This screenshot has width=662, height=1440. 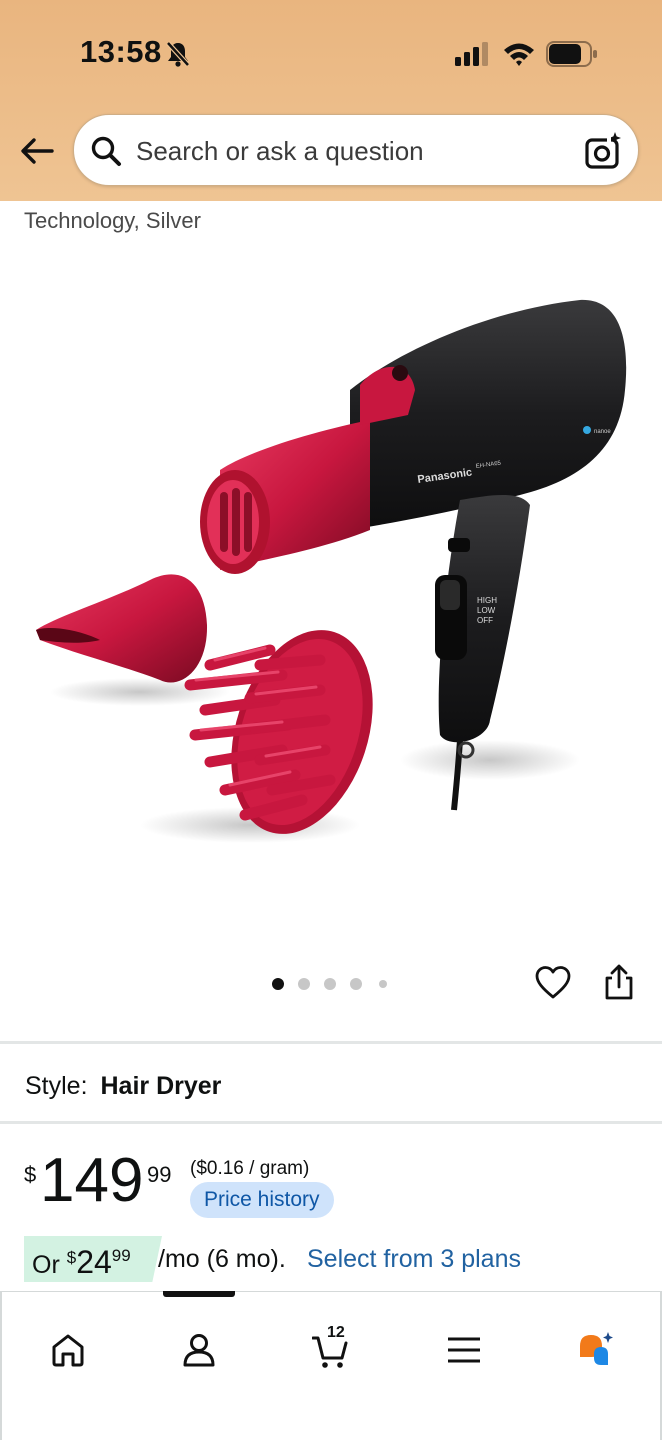 I want to click on nav-home, so click(x=68, y=1350).